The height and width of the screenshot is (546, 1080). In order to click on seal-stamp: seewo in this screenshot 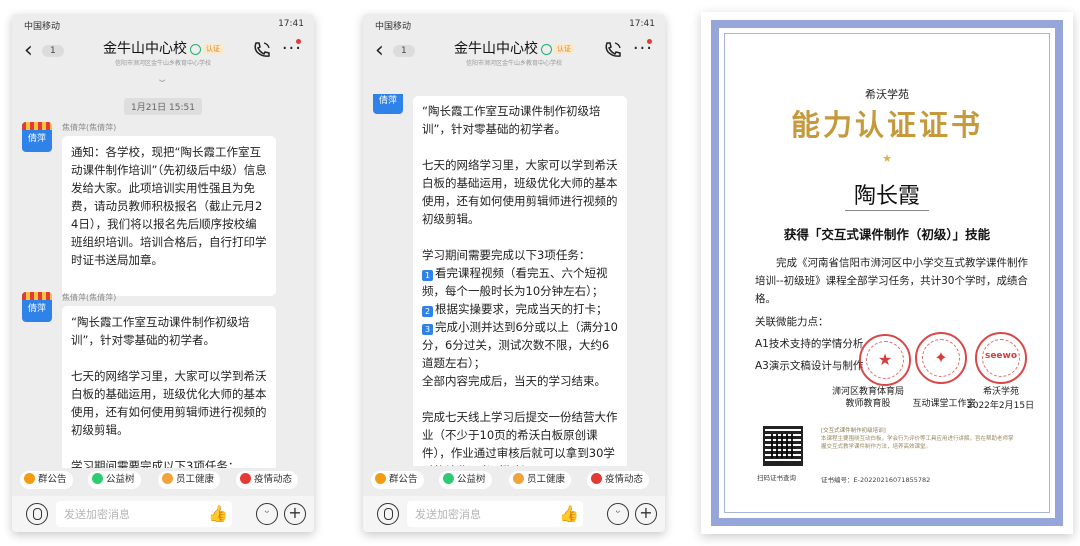, I will do `click(1001, 358)`.